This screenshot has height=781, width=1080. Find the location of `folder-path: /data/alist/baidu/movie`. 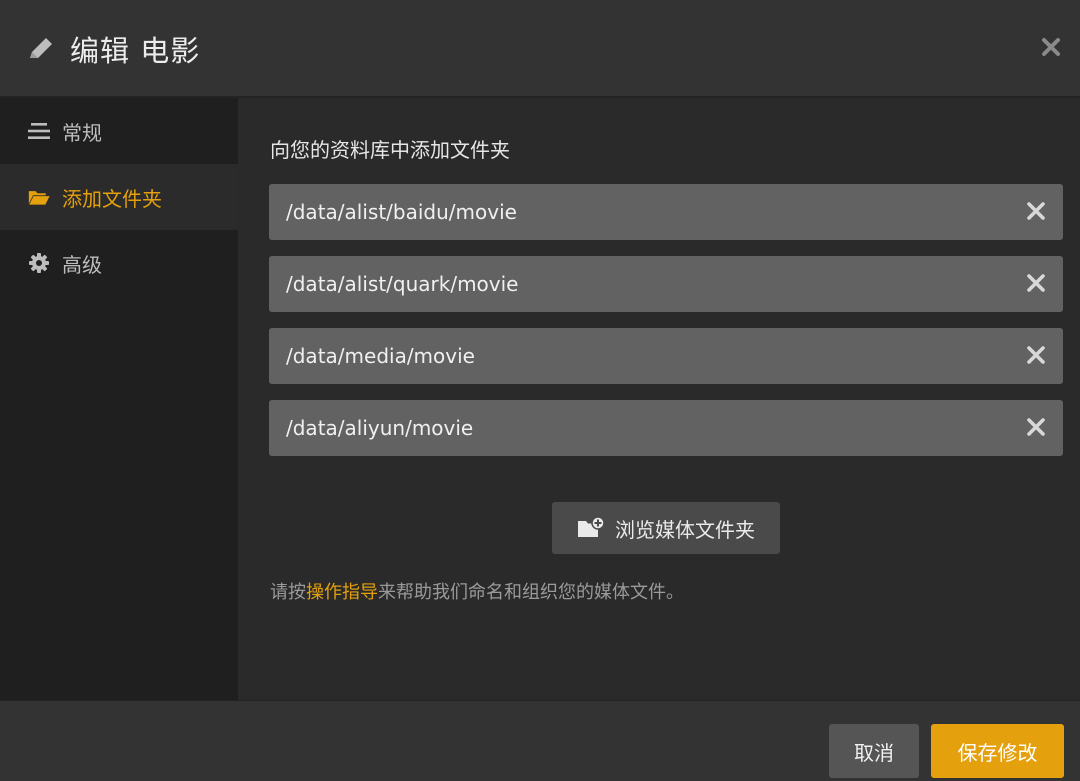

folder-path: /data/alist/baidu/movie is located at coordinates (401, 212).